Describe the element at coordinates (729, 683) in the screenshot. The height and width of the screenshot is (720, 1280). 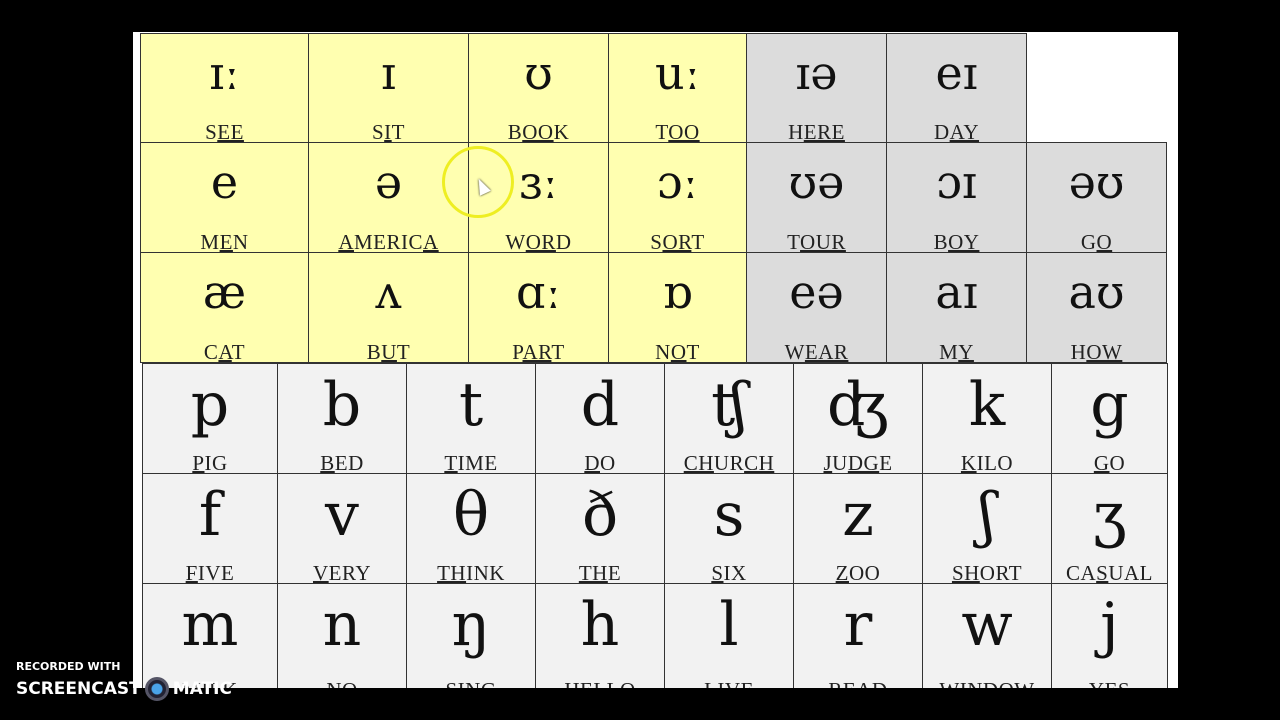
I see `example-word: LIVE` at that location.